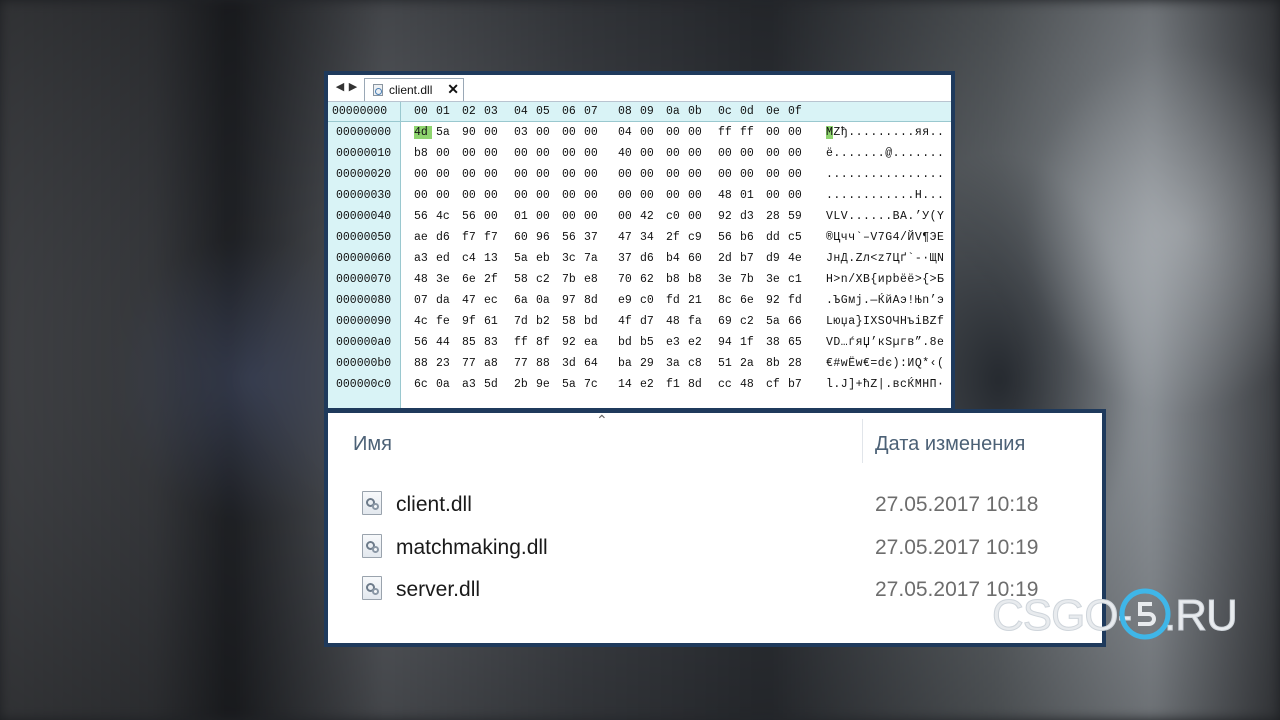 The height and width of the screenshot is (720, 1280). Describe the element at coordinates (445, 237) in the screenshot. I see `hex-byte: d6` at that location.